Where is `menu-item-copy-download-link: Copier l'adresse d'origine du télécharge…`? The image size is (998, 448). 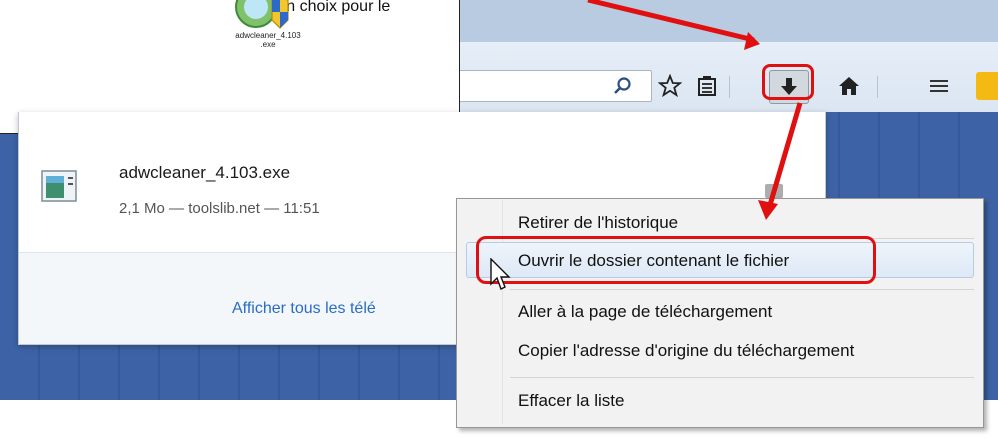
menu-item-copy-download-link: Copier l'adresse d'origine du télécharge… is located at coordinates (686, 351).